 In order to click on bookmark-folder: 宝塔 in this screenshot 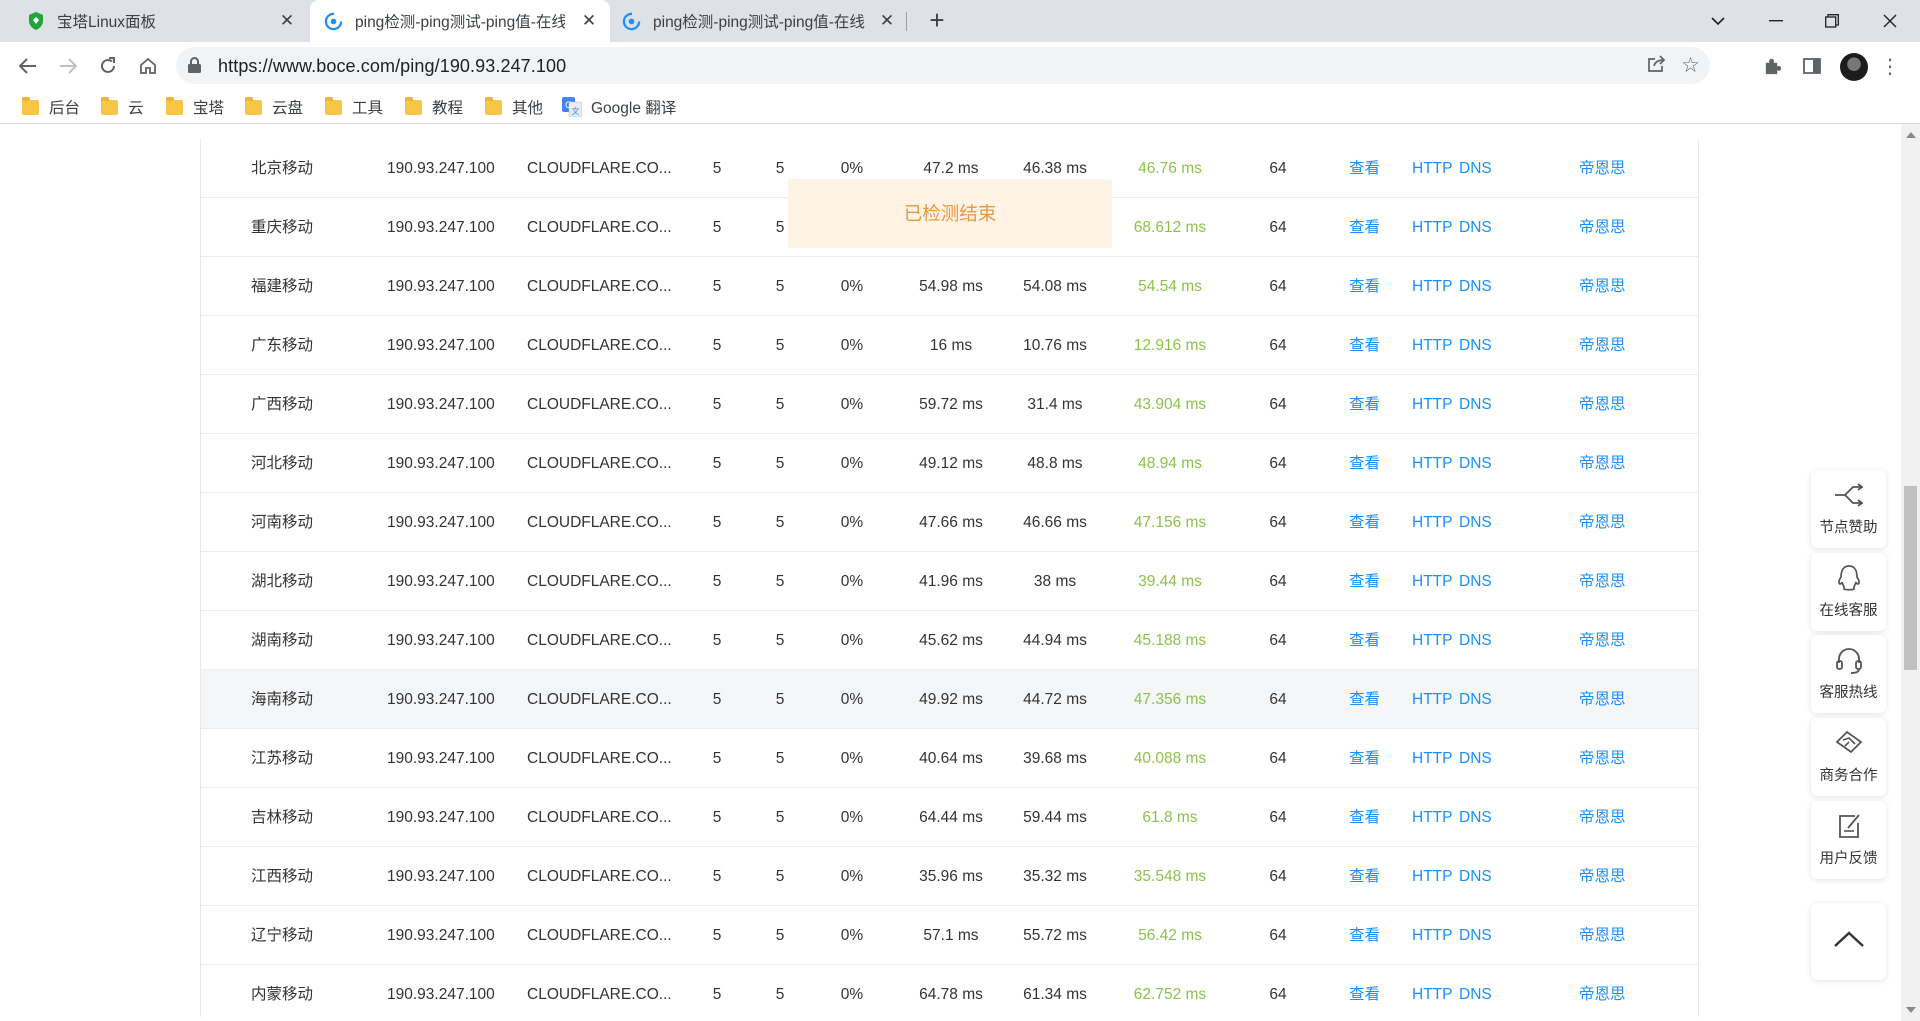, I will do `click(195, 107)`.